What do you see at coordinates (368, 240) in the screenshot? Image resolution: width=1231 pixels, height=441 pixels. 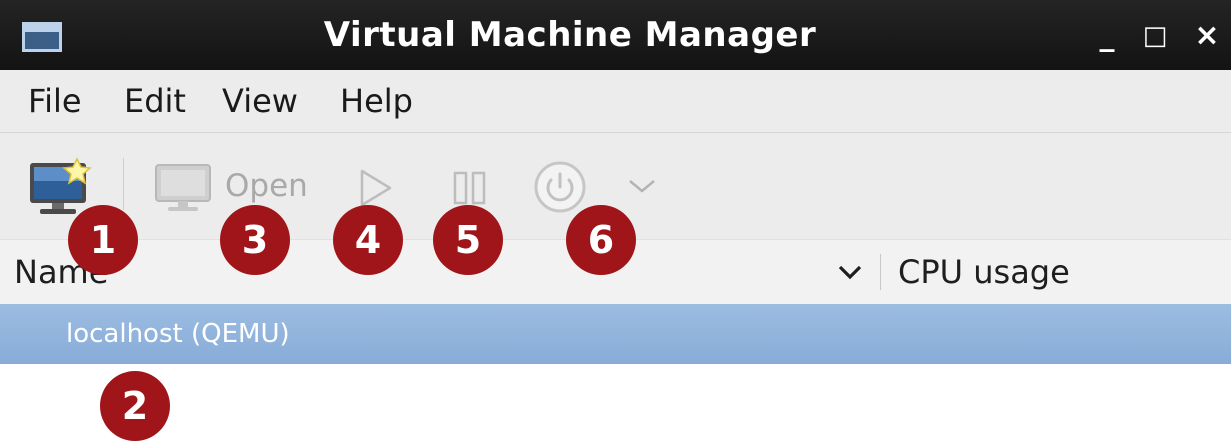 I see `callout-badge-4: 4` at bounding box center [368, 240].